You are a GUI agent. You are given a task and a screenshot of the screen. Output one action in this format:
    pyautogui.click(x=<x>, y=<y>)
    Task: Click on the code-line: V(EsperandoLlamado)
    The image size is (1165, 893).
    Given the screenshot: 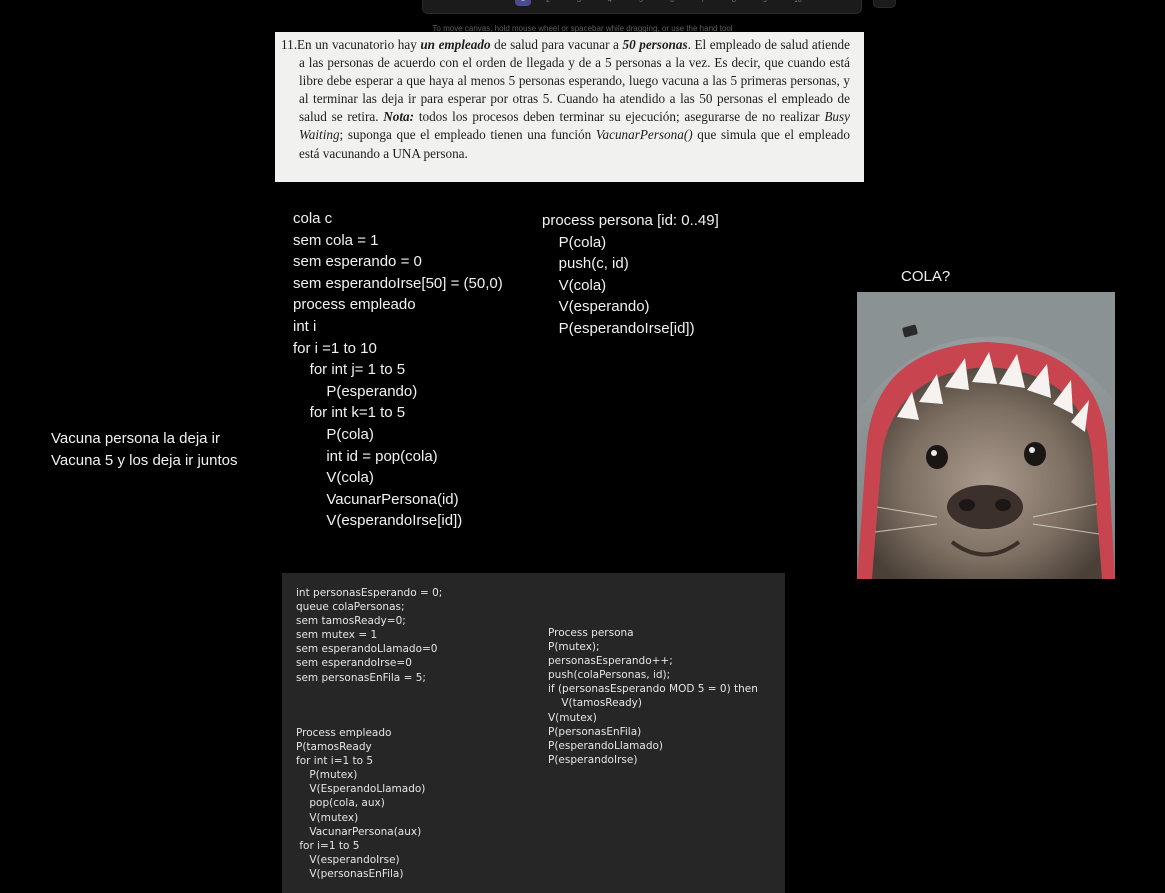 What is the action you would take?
    pyautogui.click(x=361, y=789)
    